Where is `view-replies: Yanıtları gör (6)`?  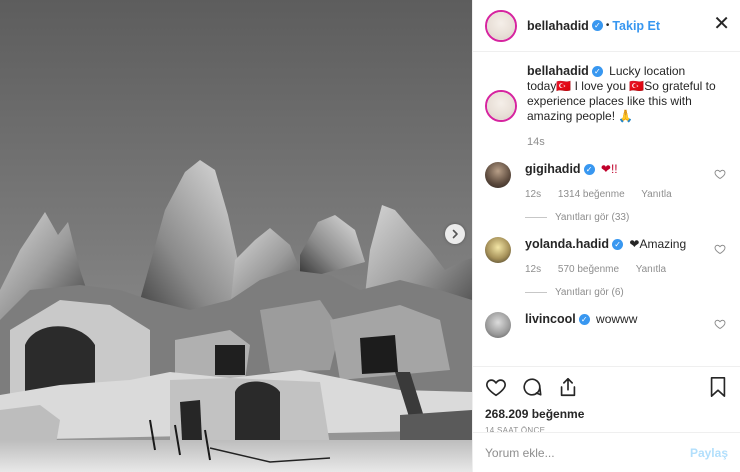 view-replies: Yanıtları gör (6) is located at coordinates (626, 292).